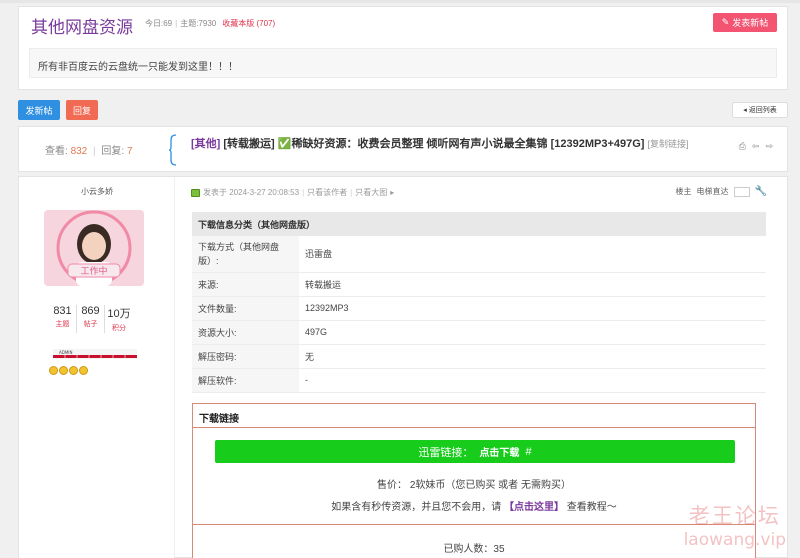 This screenshot has height=558, width=800. I want to click on next-thread-icon: ⇨, so click(769, 146).